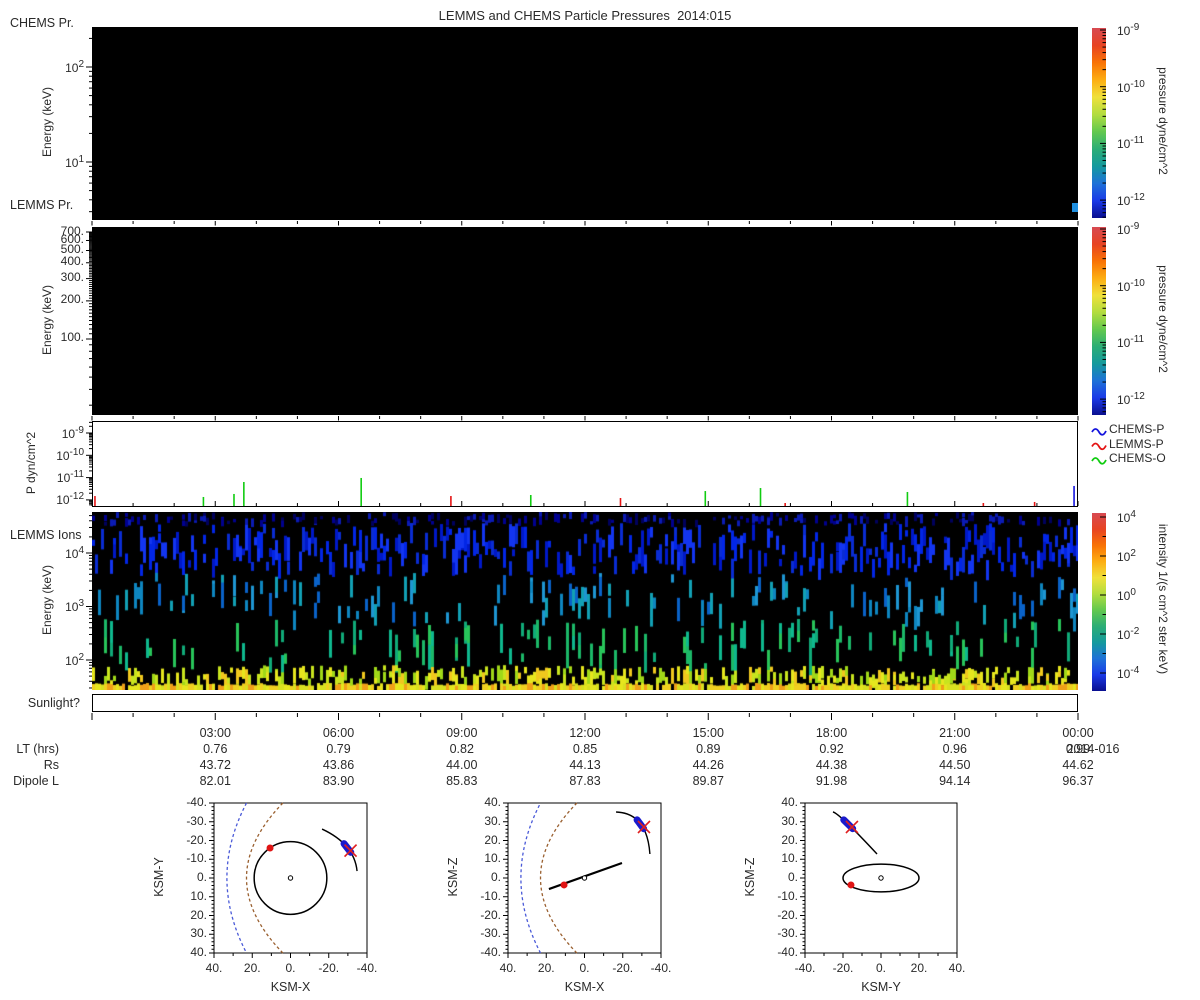  What do you see at coordinates (74, 606) in the screenshot?
I see `ytick-label: 103` at bounding box center [74, 606].